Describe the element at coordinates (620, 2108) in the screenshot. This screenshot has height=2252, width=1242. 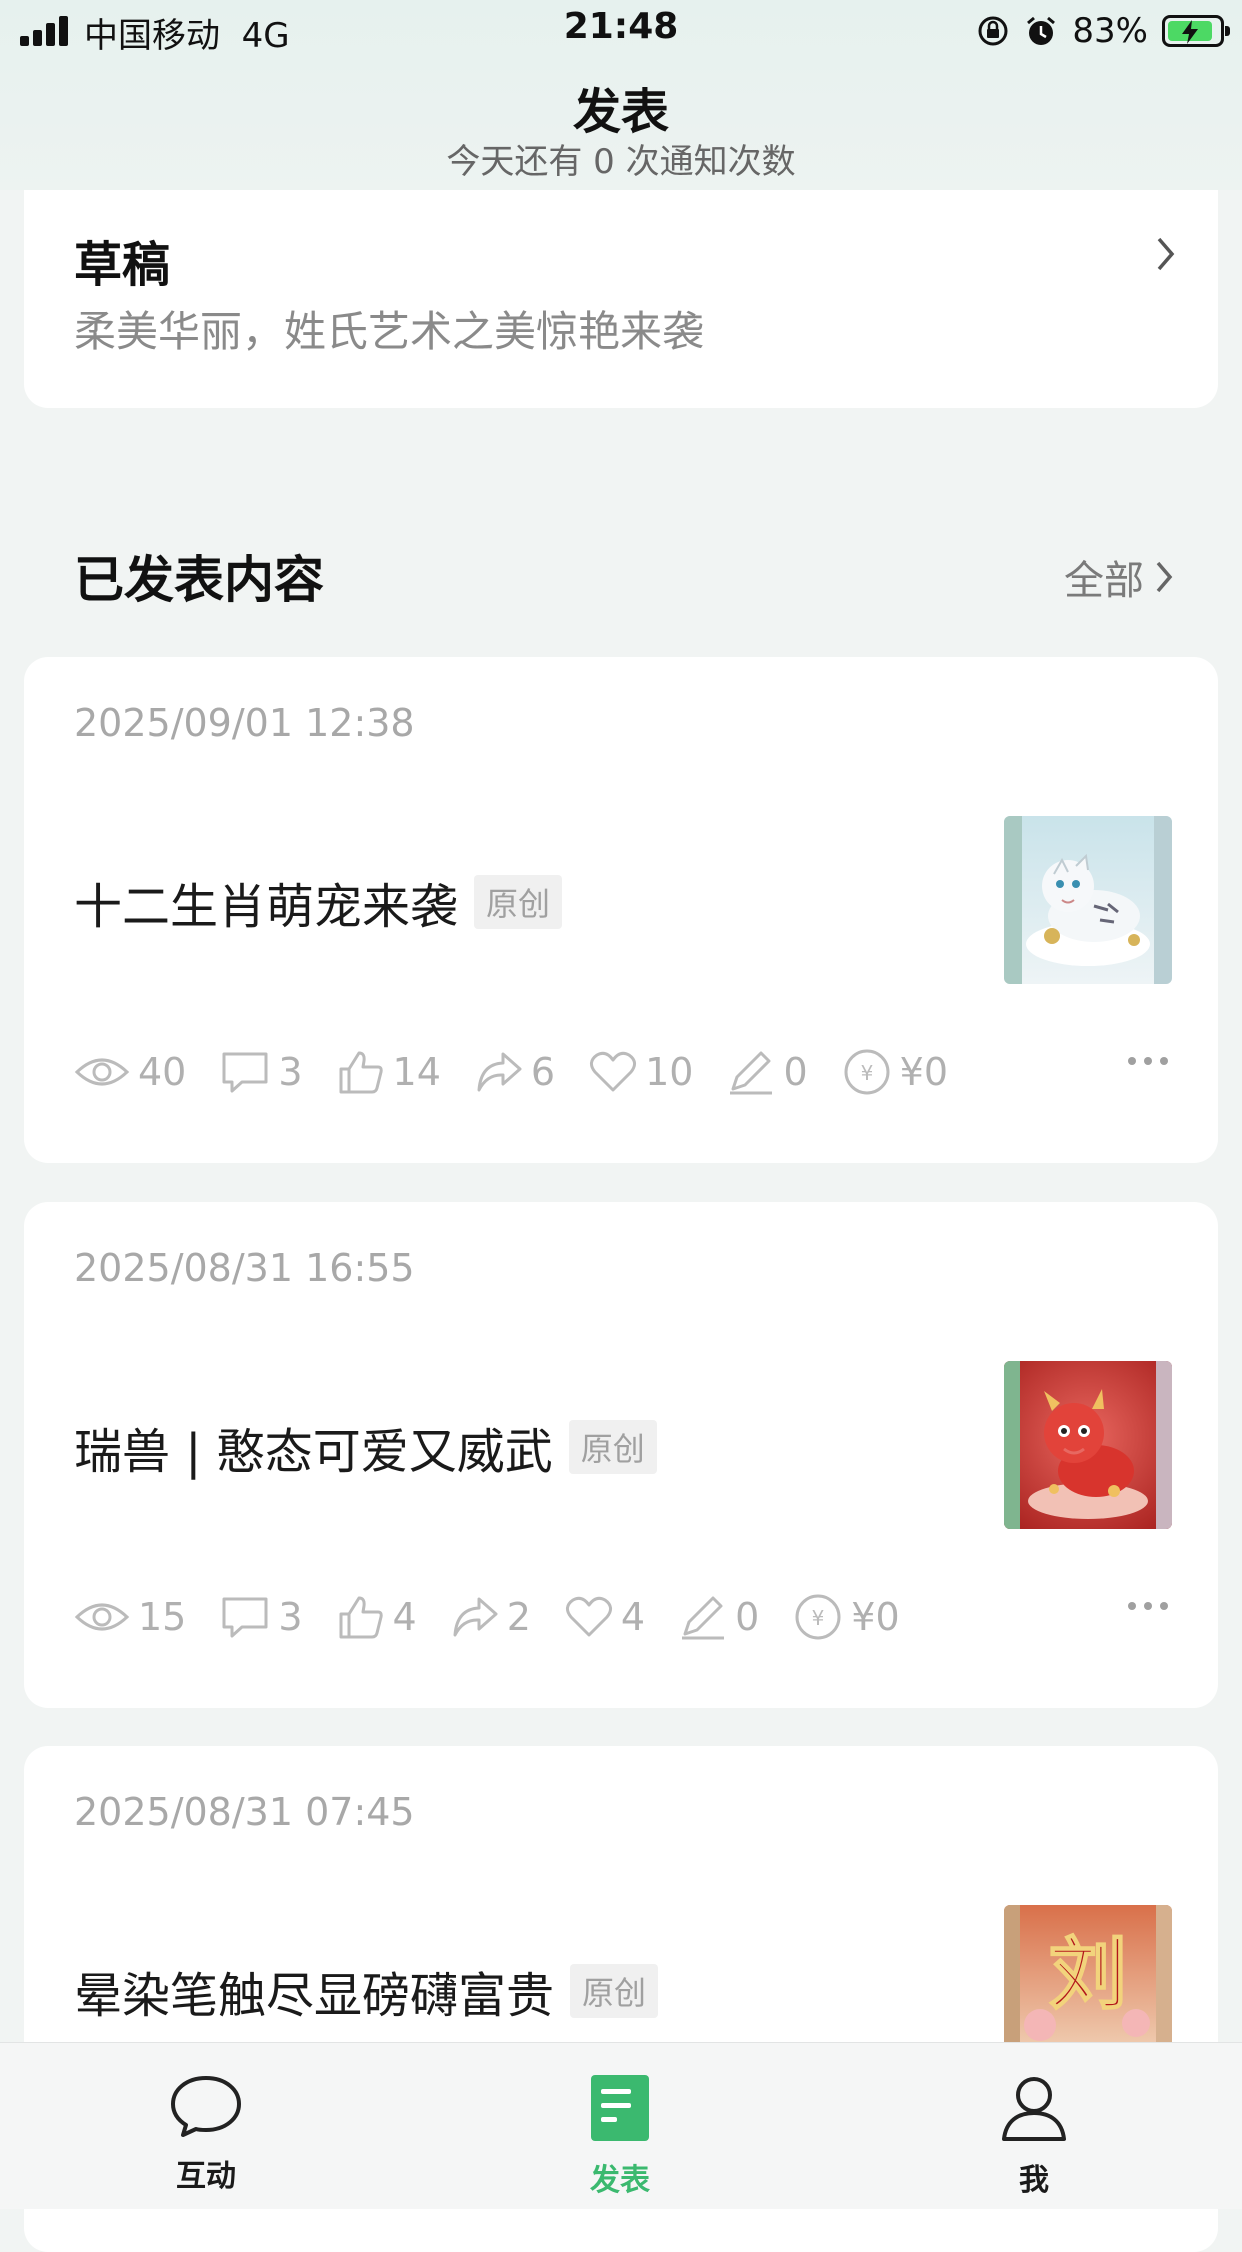
I see `document-icon` at that location.